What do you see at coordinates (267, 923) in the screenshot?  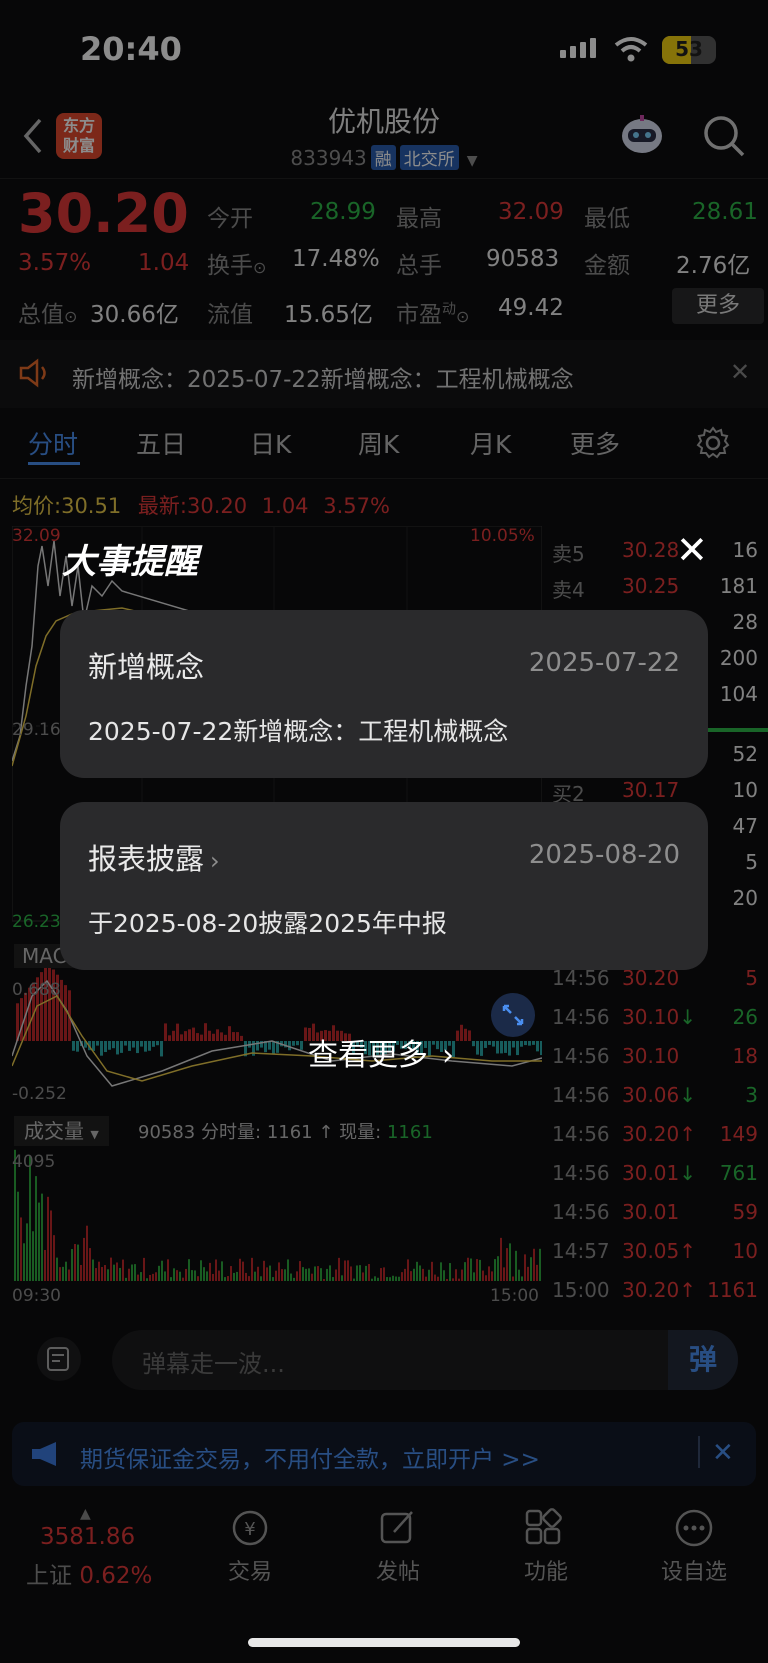 I see `event-card-body: 于2025-08-20披露2025年中报` at bounding box center [267, 923].